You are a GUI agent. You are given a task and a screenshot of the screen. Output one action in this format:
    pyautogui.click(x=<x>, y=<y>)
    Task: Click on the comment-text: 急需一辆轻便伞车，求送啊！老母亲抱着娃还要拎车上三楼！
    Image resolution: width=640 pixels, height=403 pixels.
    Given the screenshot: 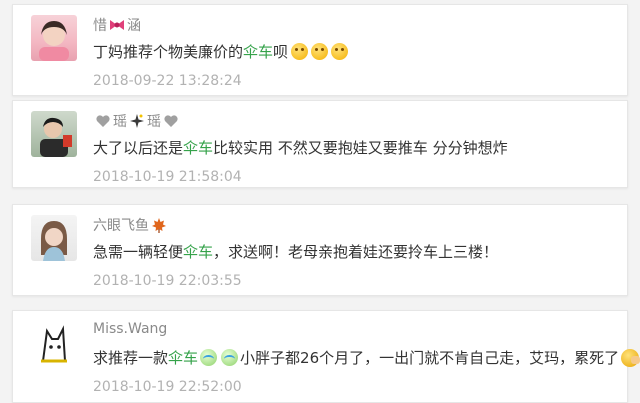 What is the action you would take?
    pyautogui.click(x=295, y=251)
    